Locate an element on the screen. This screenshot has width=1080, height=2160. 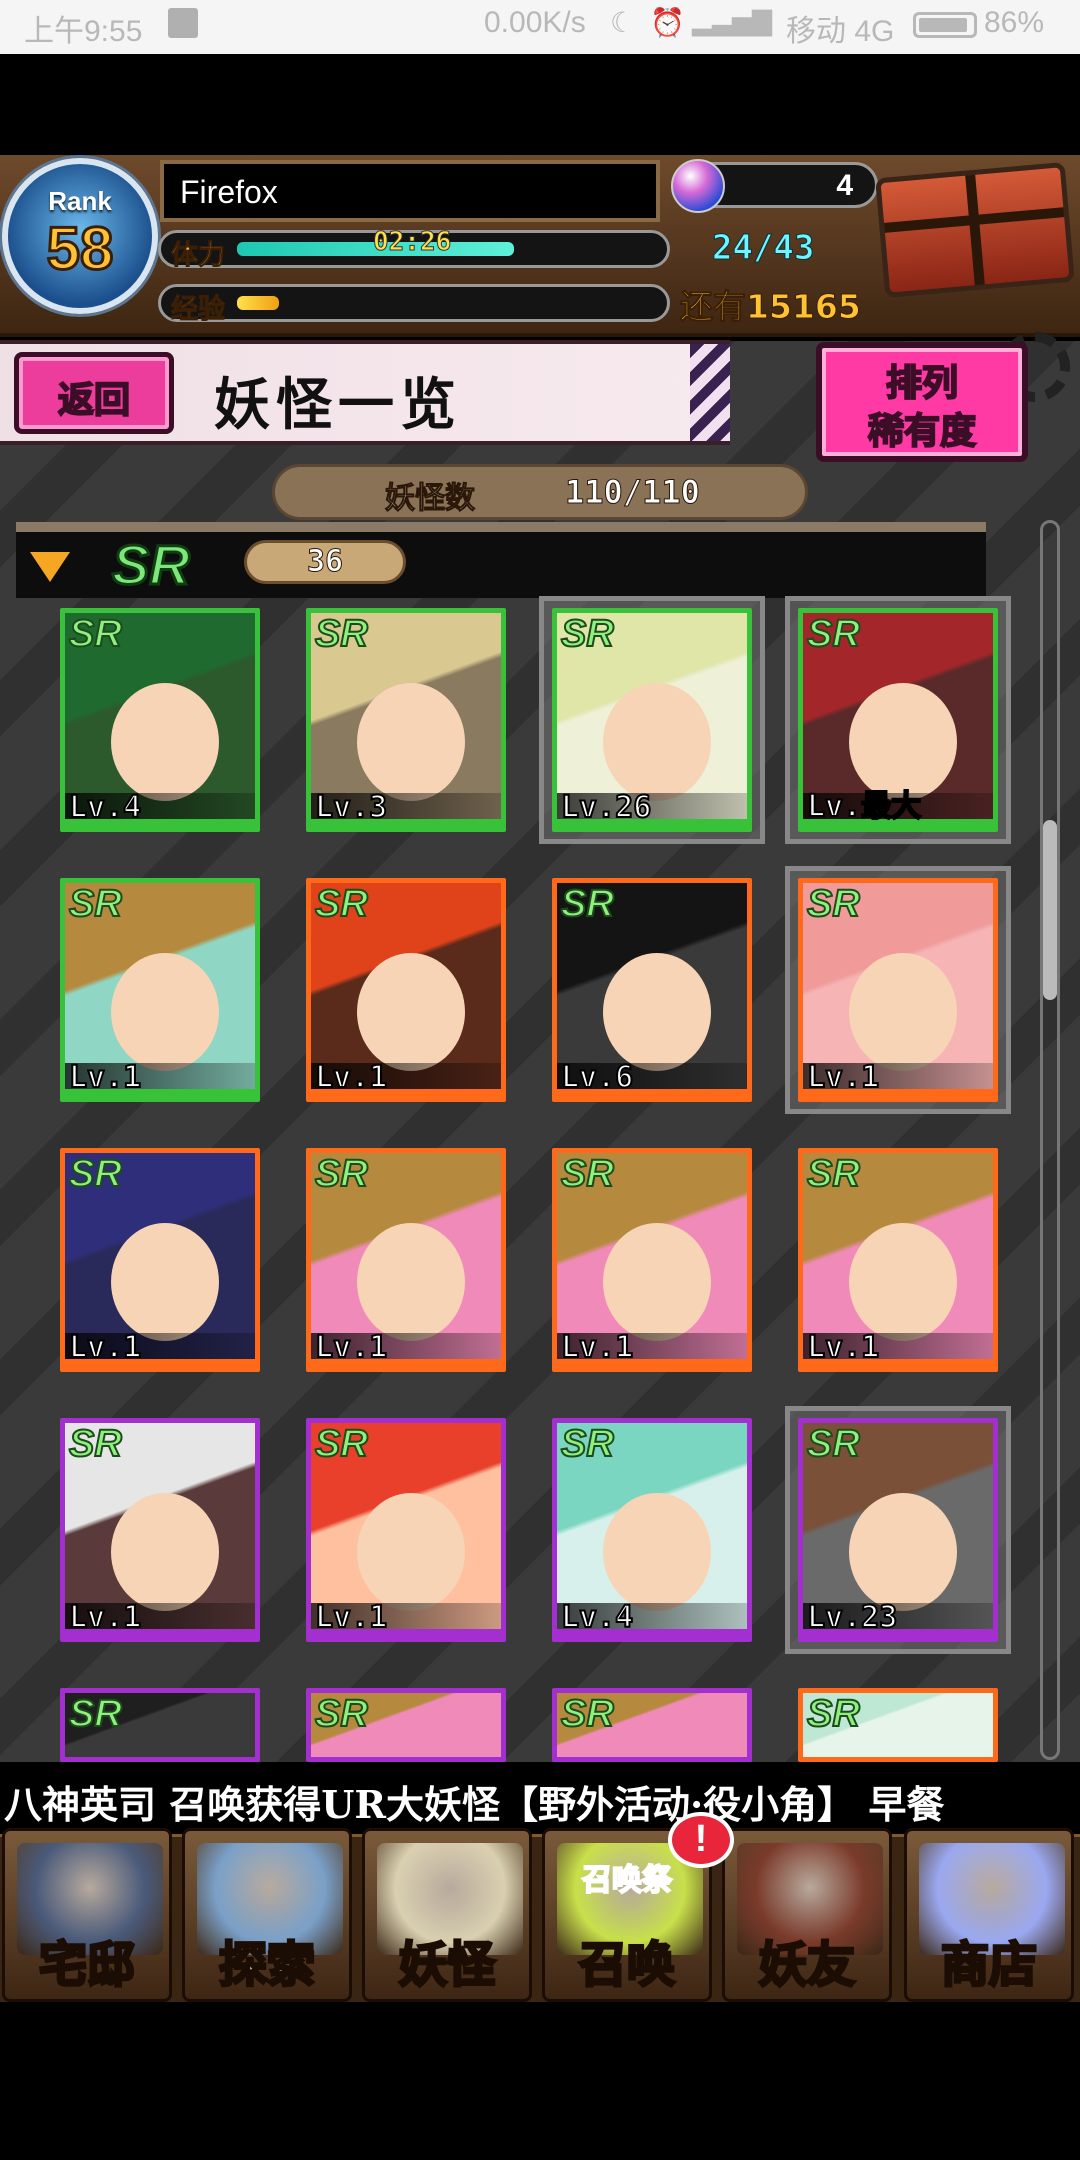
monster-card: SR Lv.23 is located at coordinates (898, 1530).